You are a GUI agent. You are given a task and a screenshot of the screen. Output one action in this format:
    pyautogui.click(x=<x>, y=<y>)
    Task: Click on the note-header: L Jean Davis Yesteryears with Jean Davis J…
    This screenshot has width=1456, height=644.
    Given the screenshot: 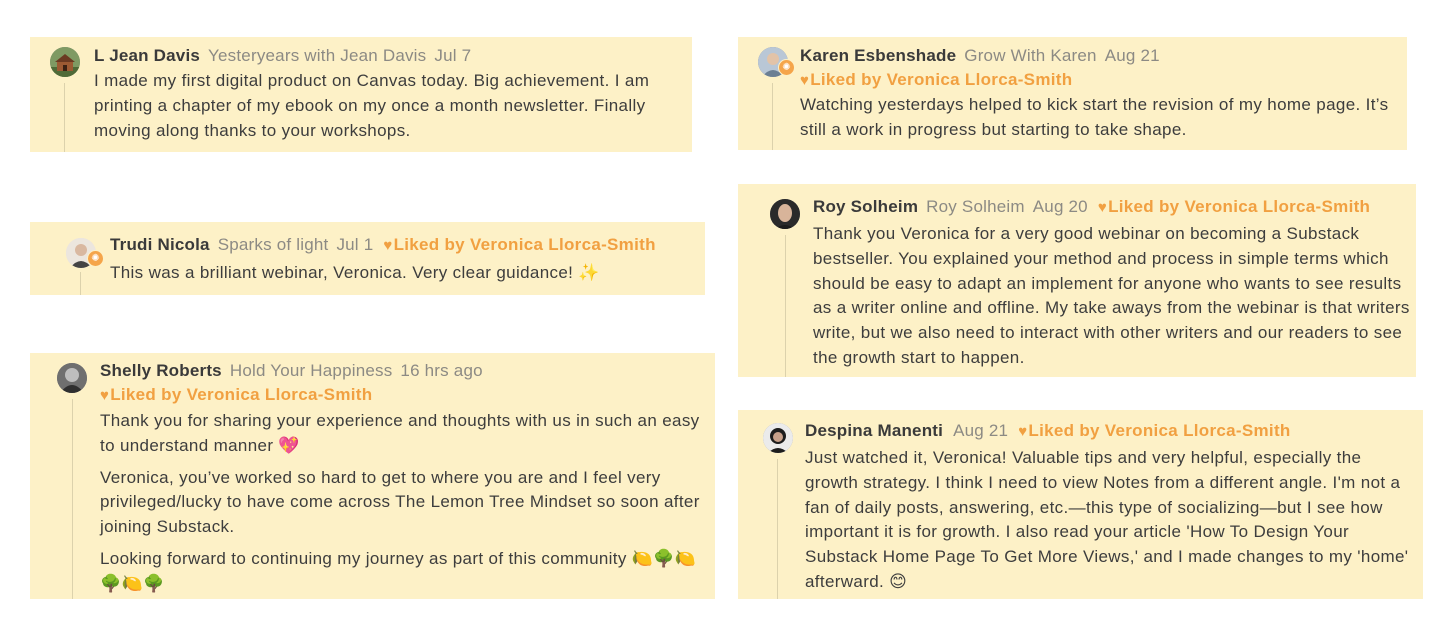 What is the action you would take?
    pyautogui.click(x=386, y=56)
    